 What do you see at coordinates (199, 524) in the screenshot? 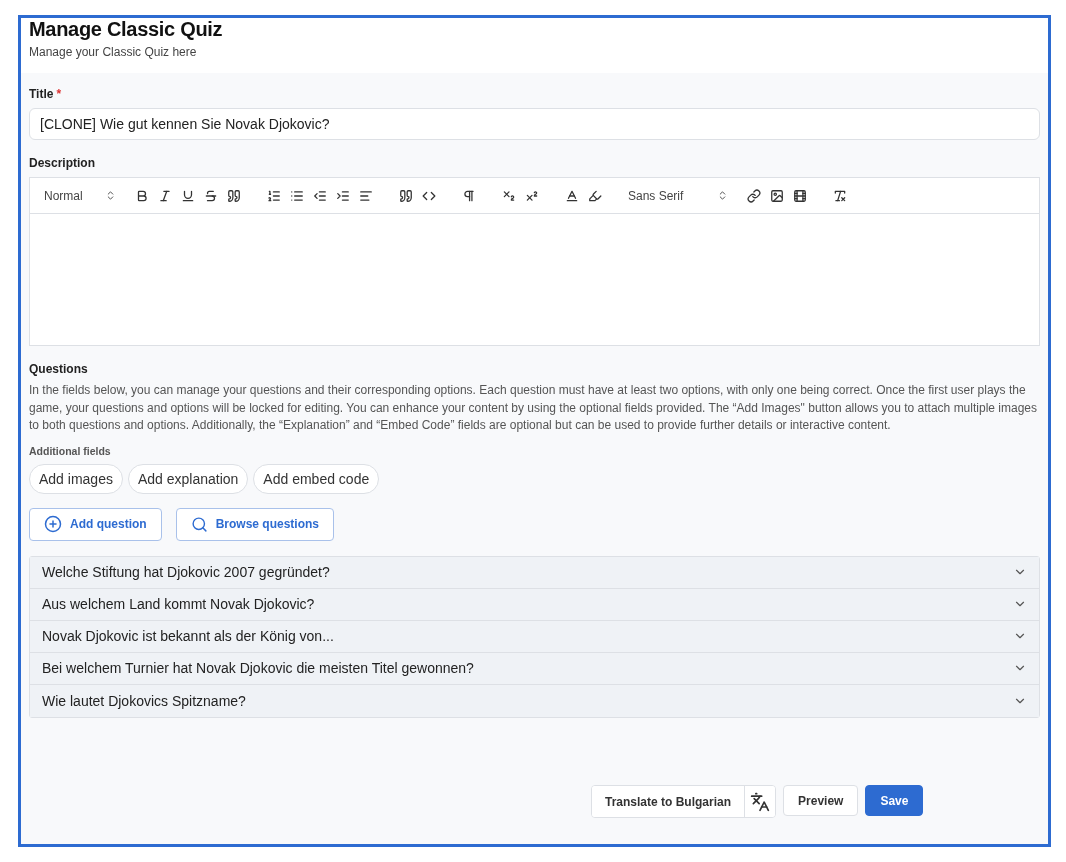
I see `search-icon` at bounding box center [199, 524].